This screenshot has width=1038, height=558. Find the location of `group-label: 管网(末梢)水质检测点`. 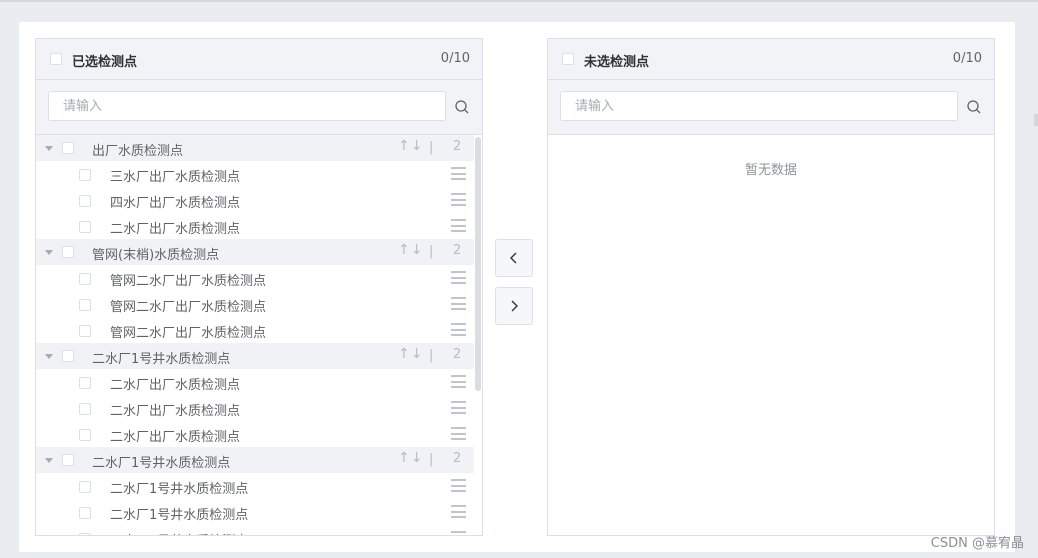

group-label: 管网(末梢)水质检测点 is located at coordinates (156, 255).